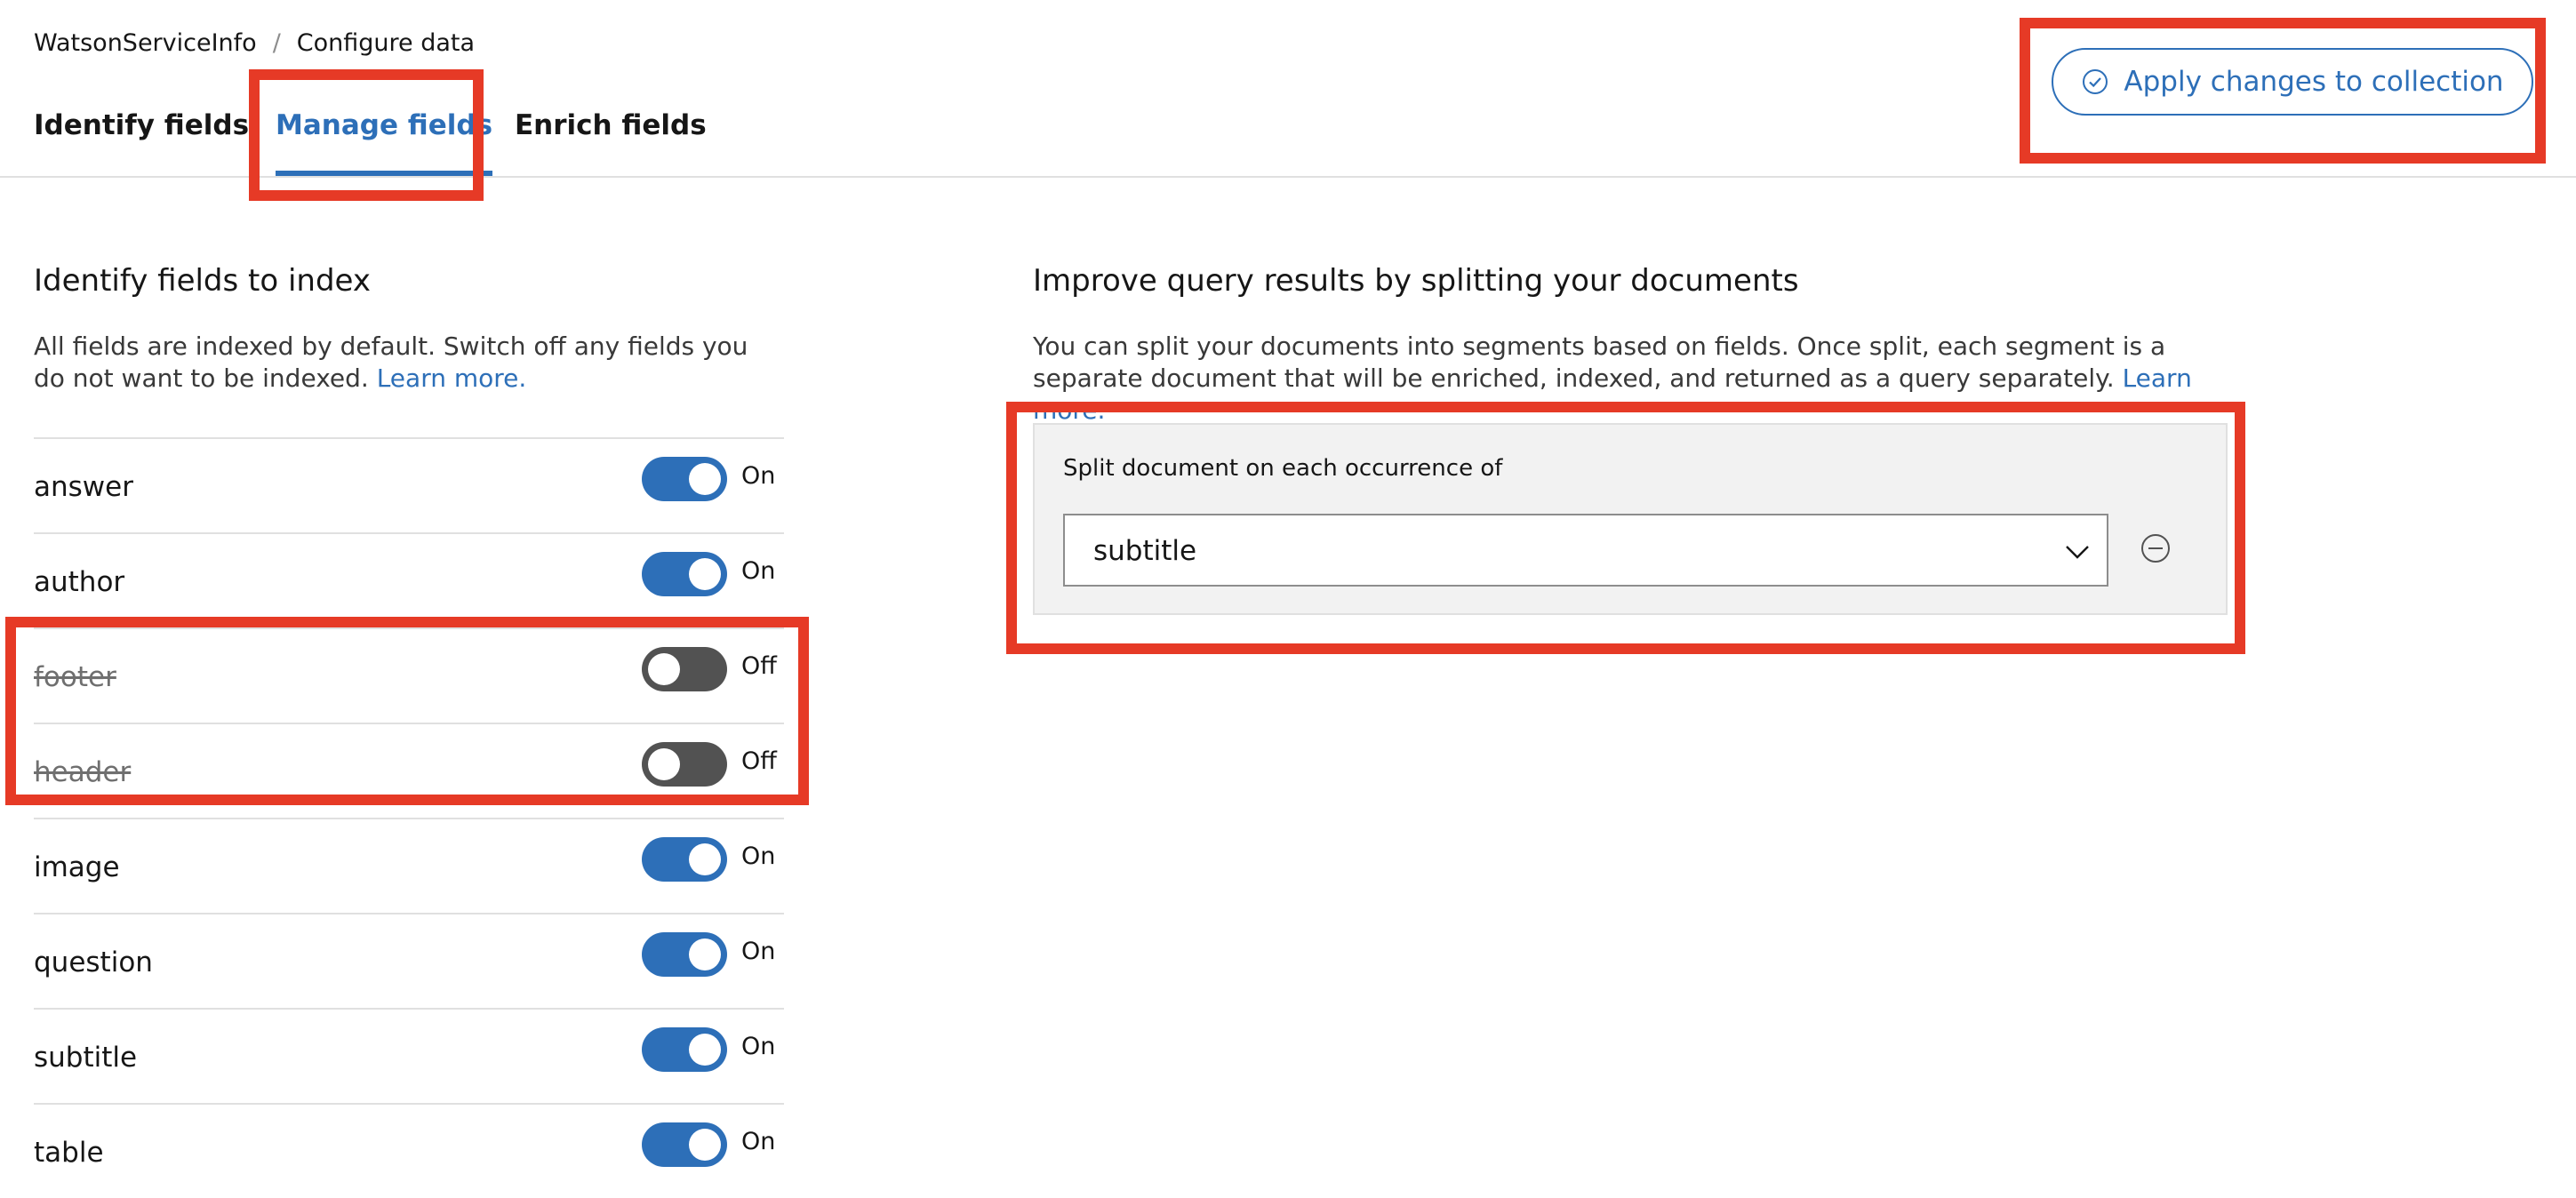 The width and height of the screenshot is (2576, 1198). I want to click on field-name: header, so click(83, 772).